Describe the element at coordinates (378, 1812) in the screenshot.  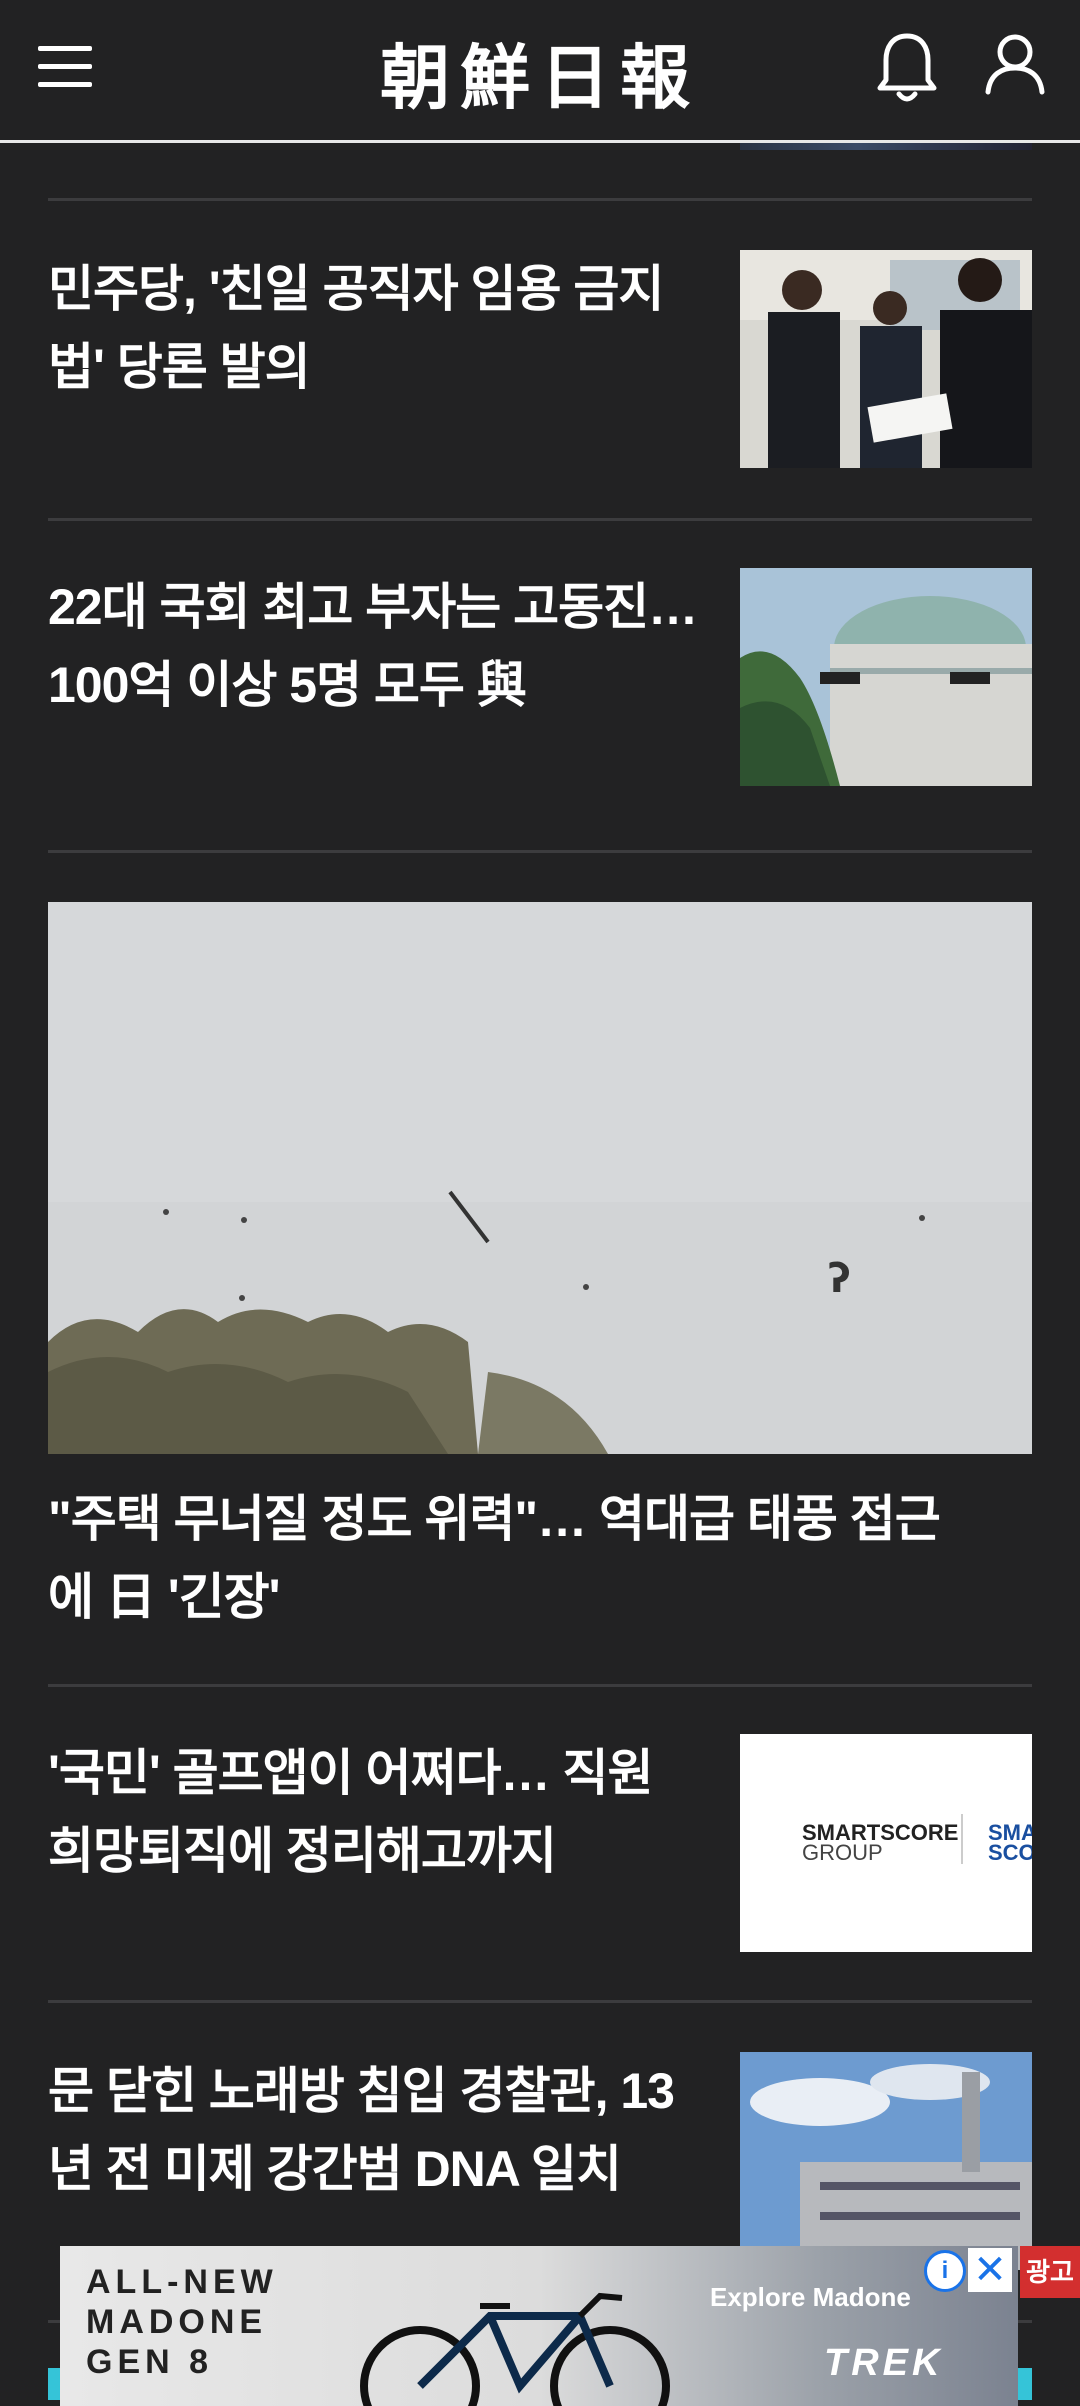
I see `article-headline: '국민' 골프앱이 어쩌다… 직원 희망퇴직에 정리해고까지` at that location.